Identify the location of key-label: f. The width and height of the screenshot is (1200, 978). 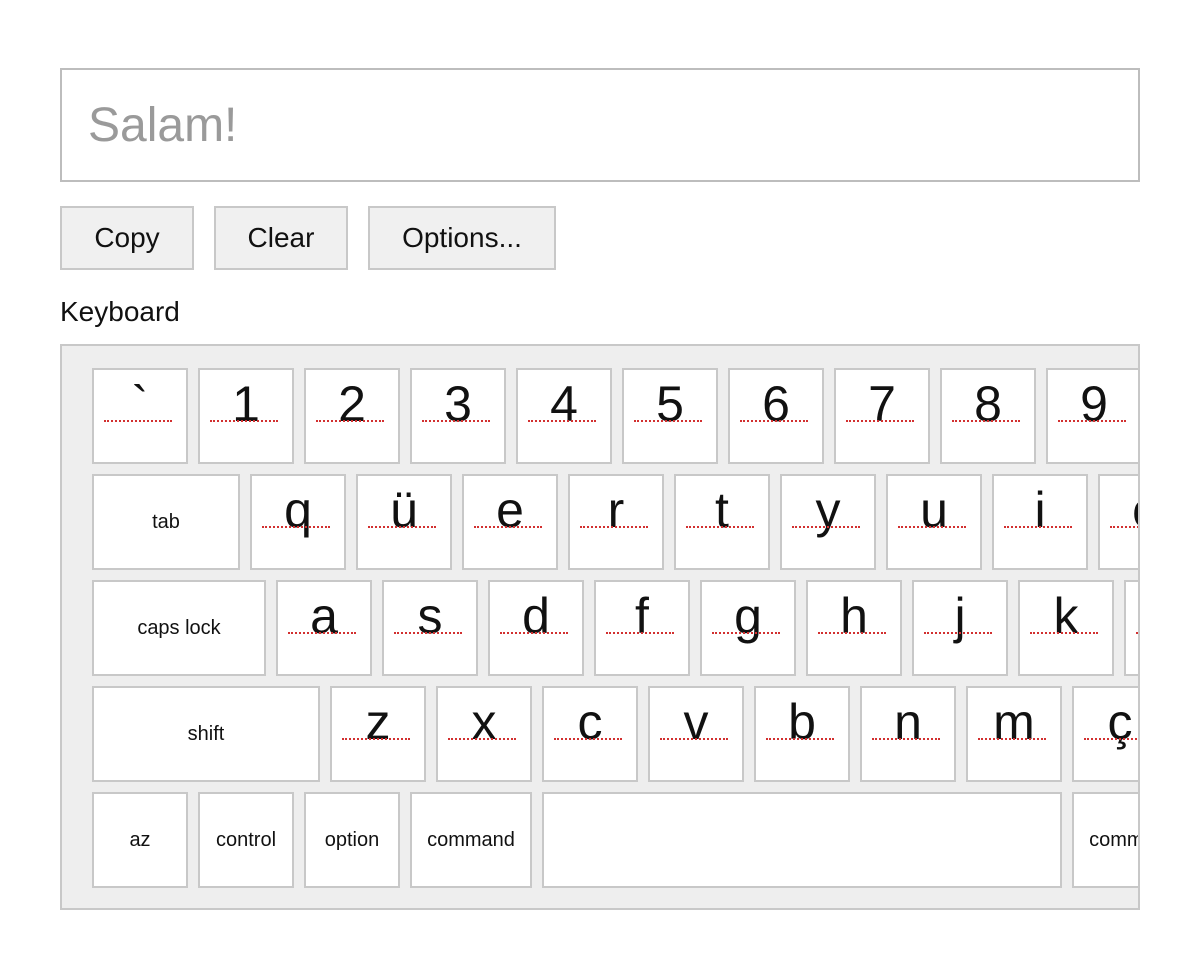
(642, 616).